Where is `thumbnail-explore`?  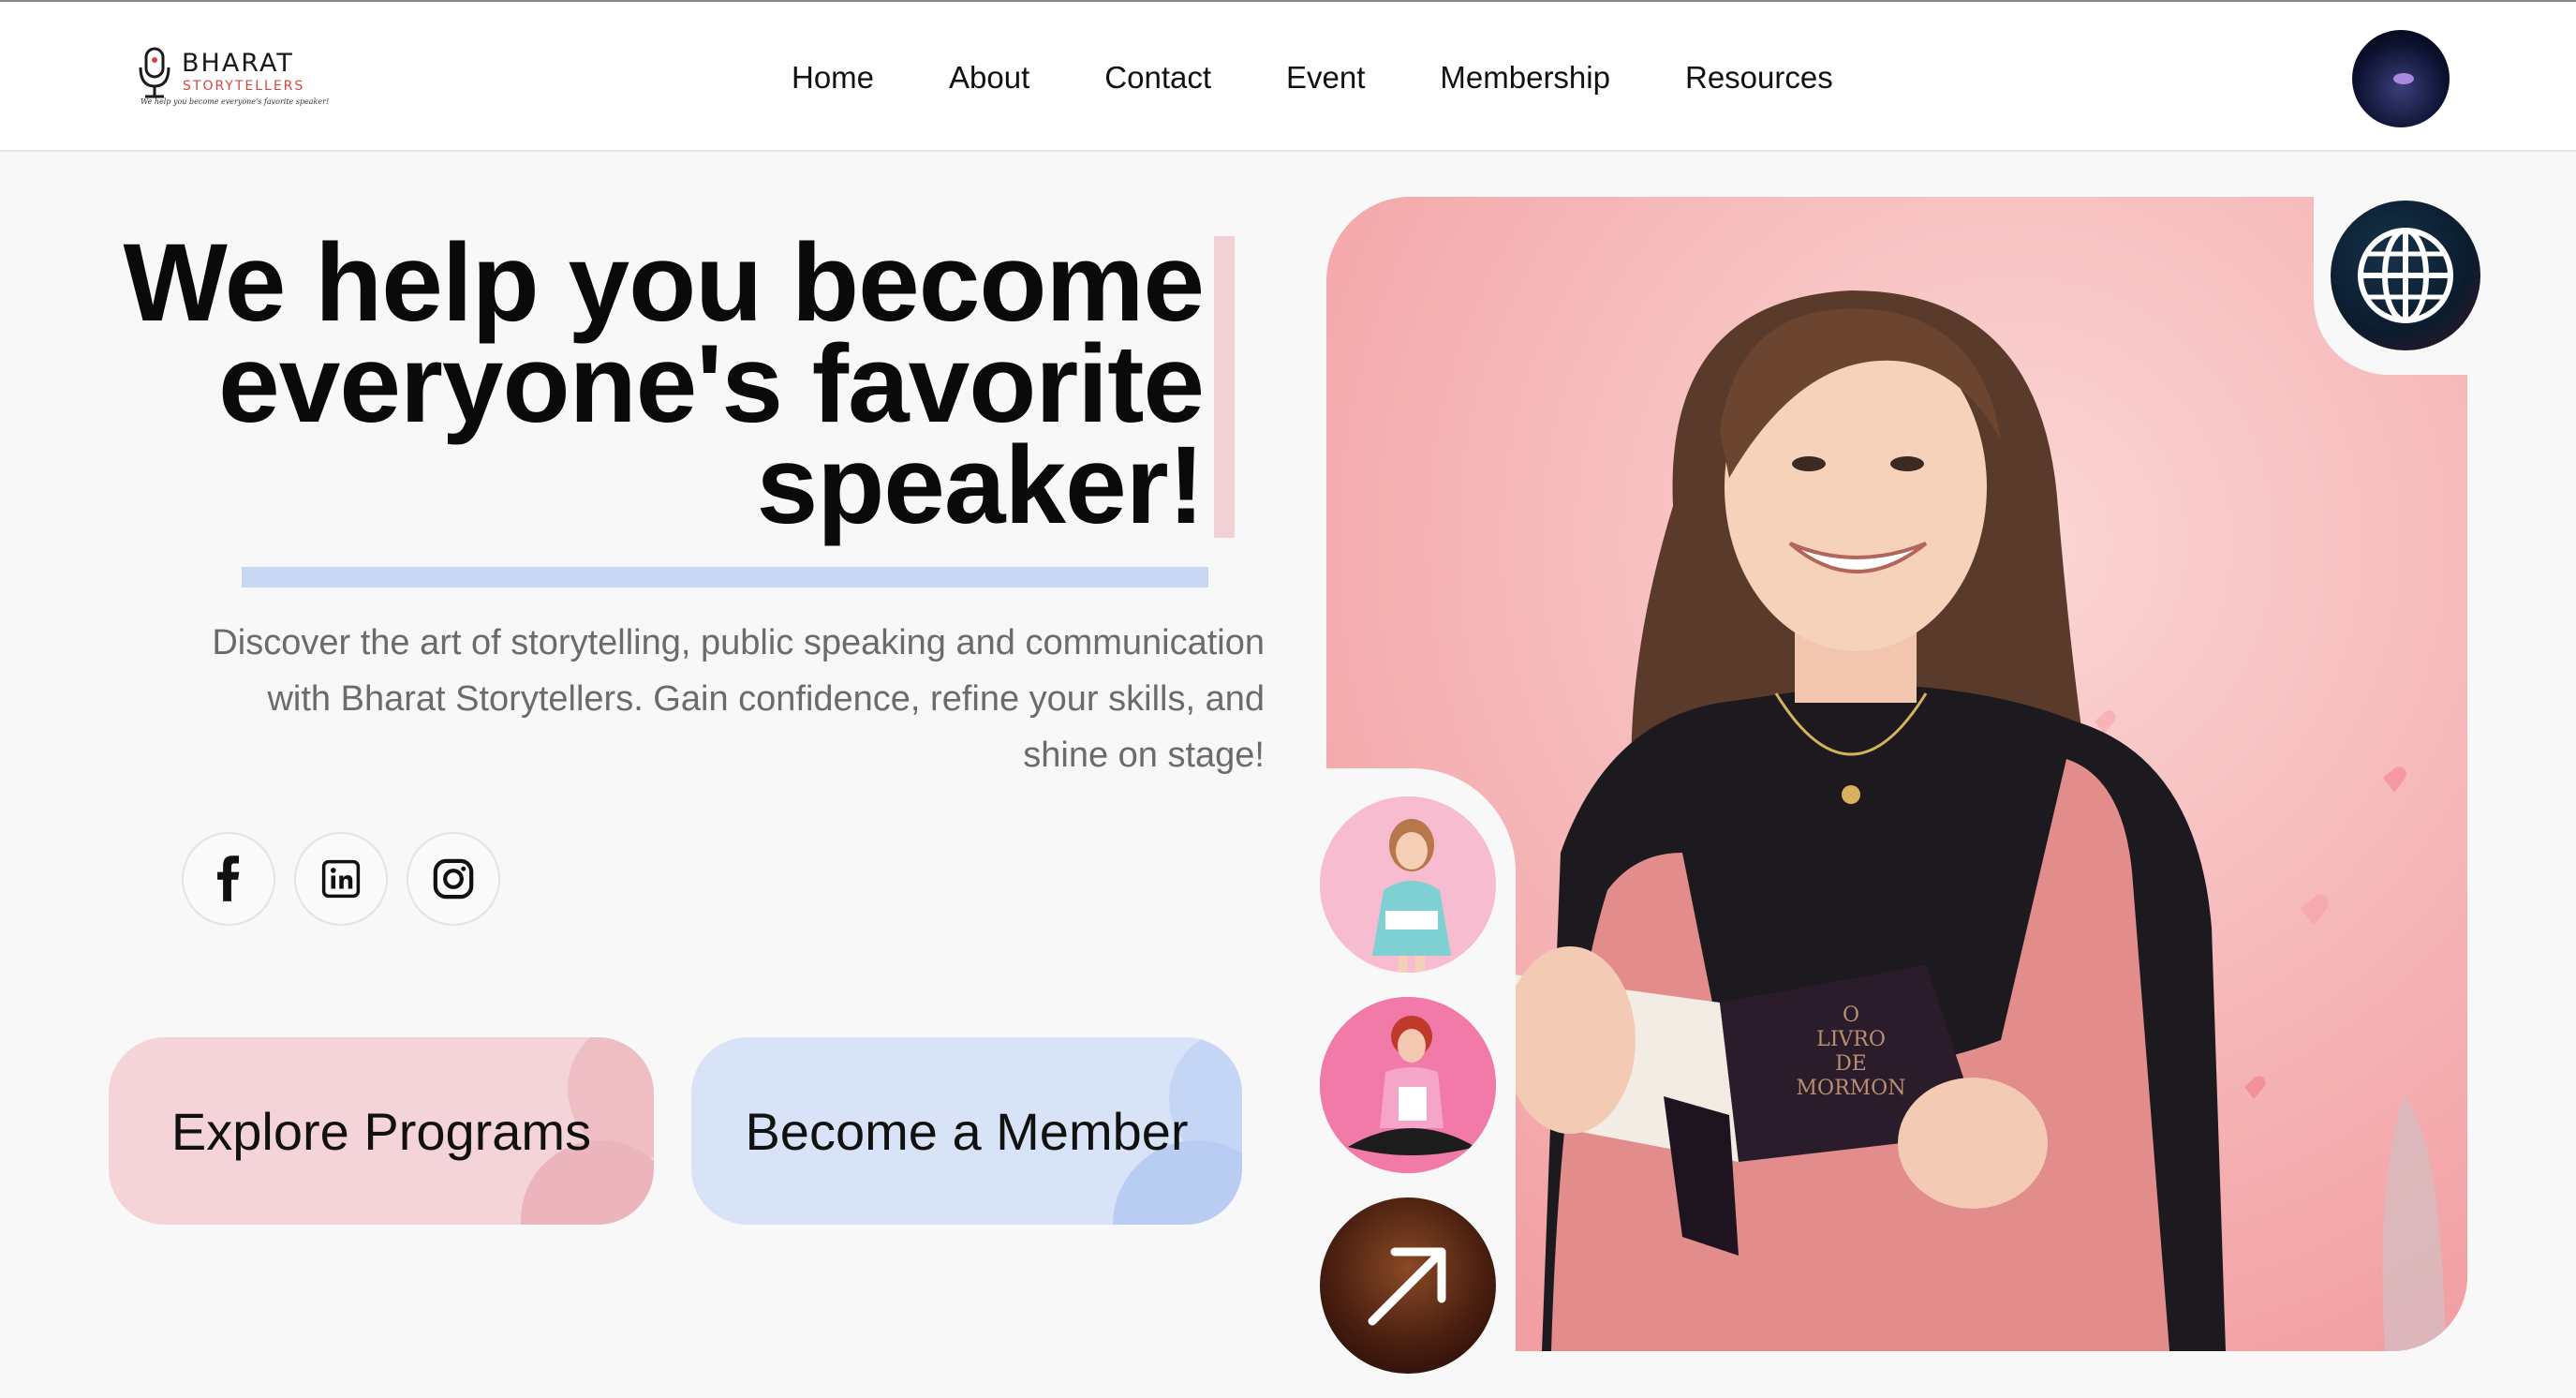 thumbnail-explore is located at coordinates (1408, 1285).